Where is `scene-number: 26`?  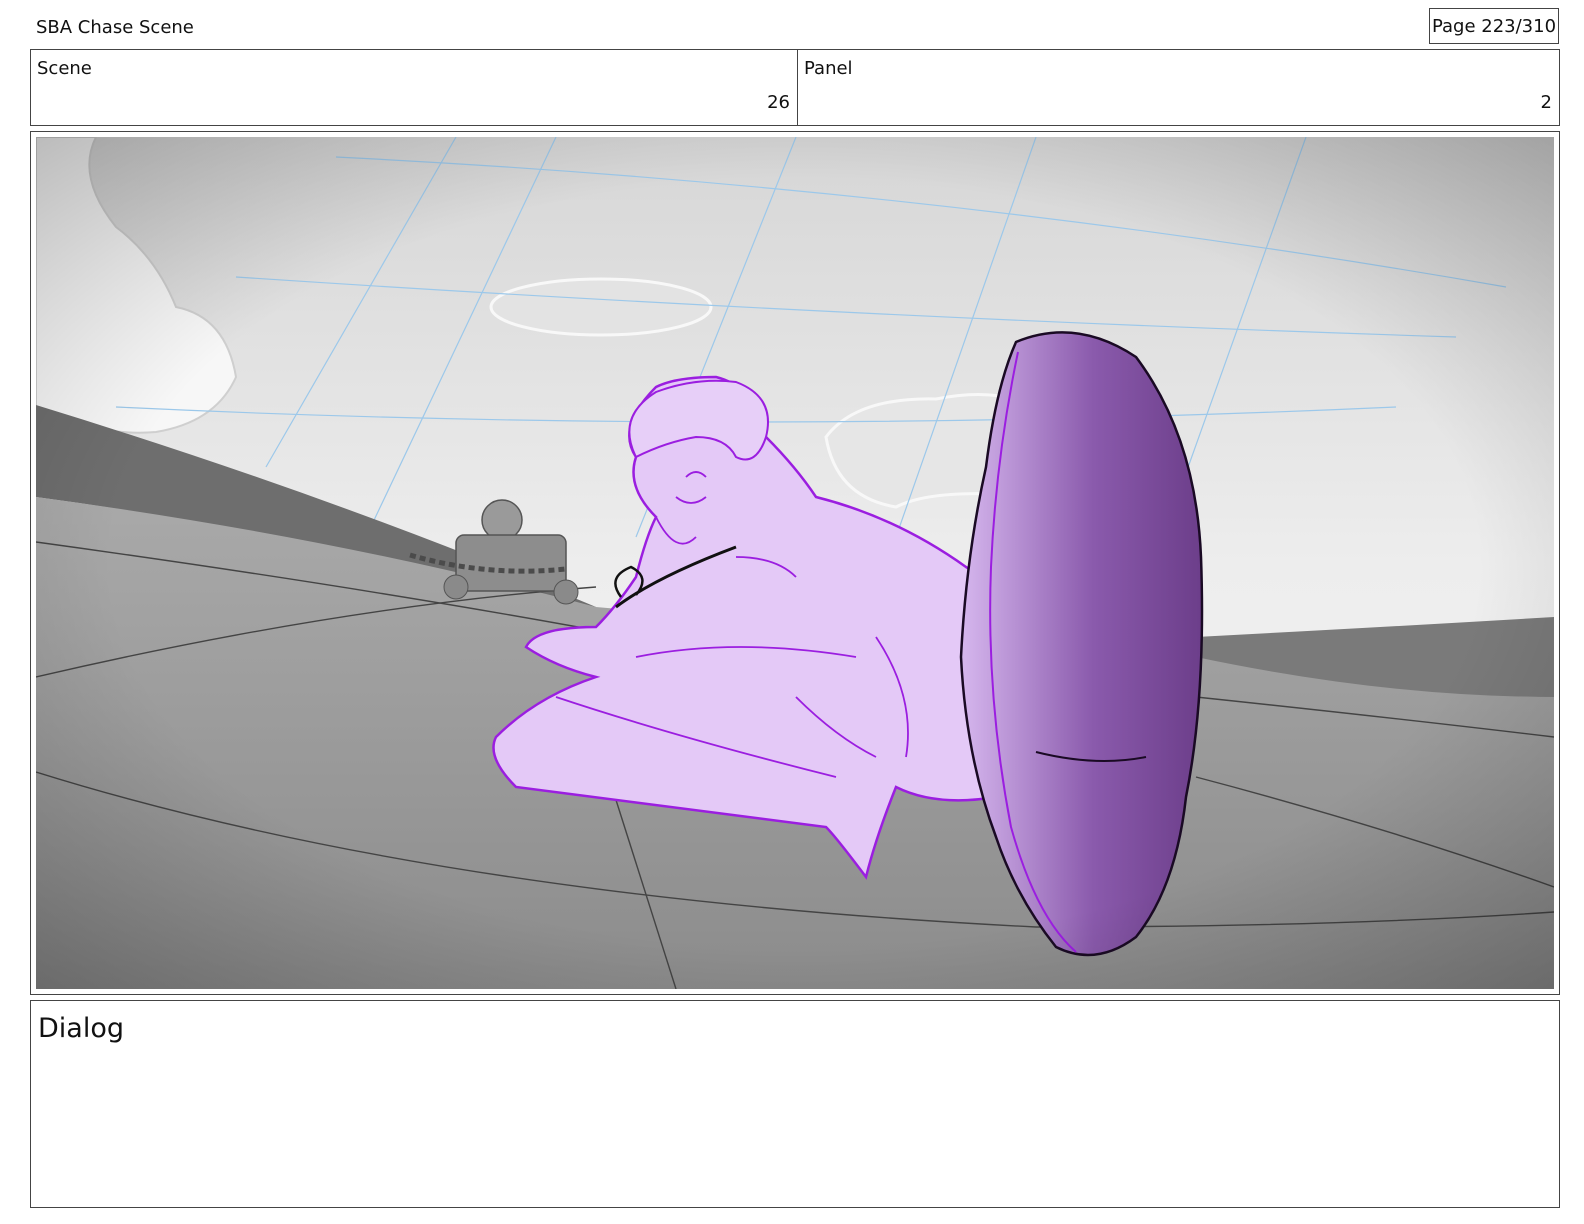
scene-number: 26 is located at coordinates (778, 102).